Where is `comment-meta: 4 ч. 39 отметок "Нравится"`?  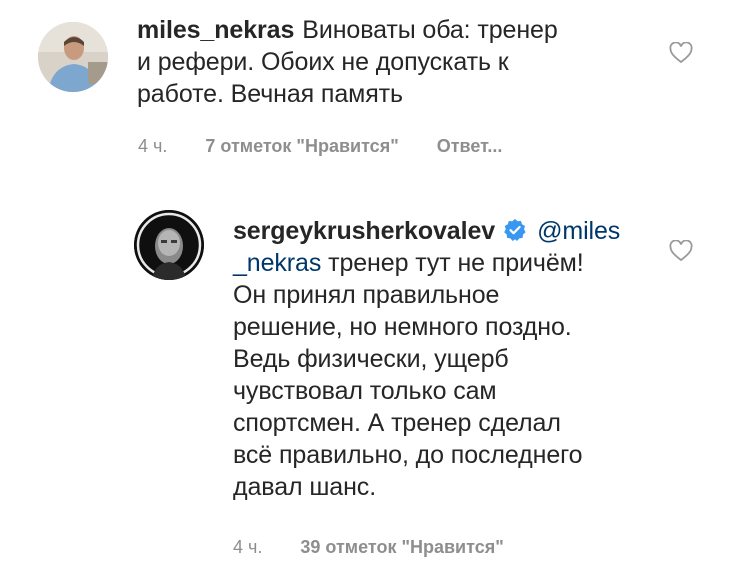 comment-meta: 4 ч. 39 отметок "Нравится" is located at coordinates (387, 547).